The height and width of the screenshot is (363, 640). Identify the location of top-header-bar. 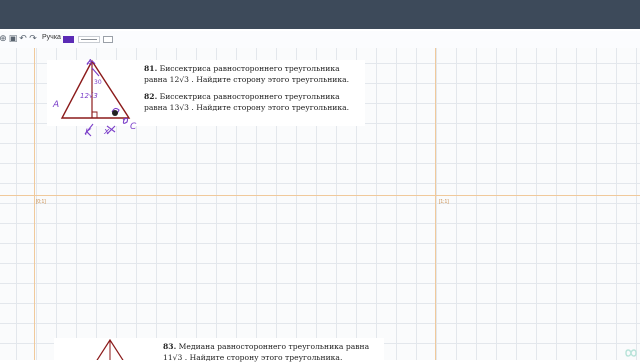
(320, 14).